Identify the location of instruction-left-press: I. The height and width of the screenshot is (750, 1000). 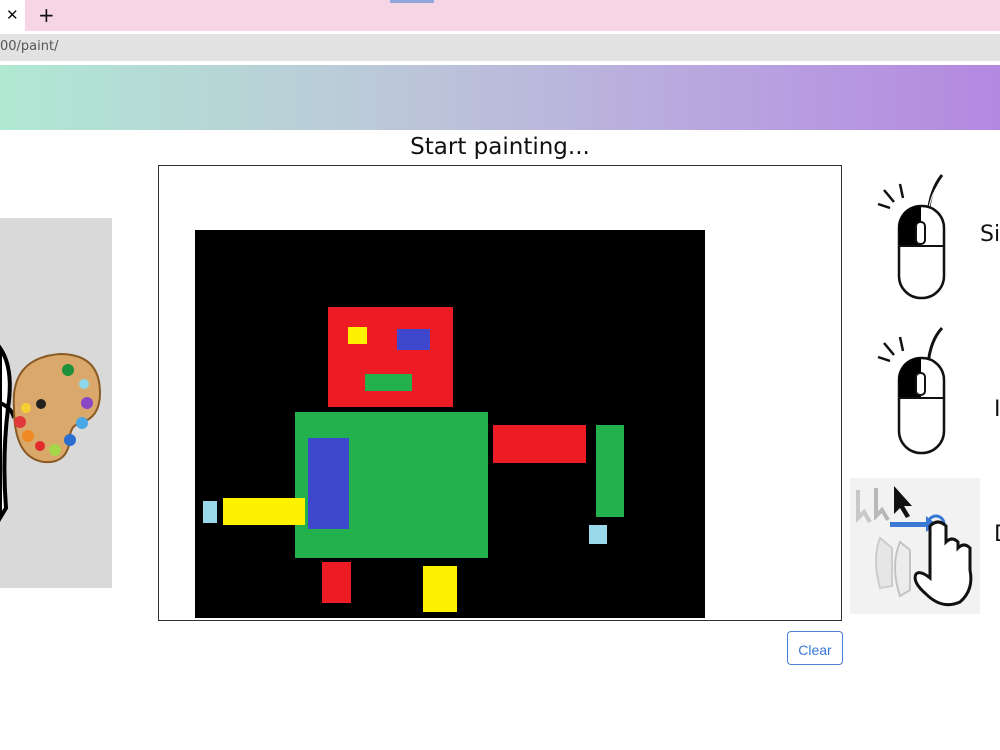
(935, 392).